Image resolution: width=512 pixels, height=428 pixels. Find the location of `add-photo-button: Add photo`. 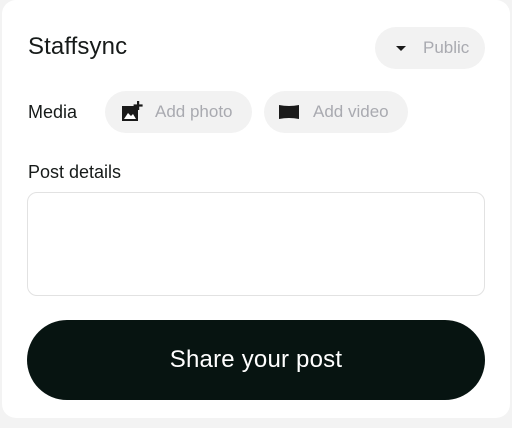

add-photo-button: Add photo is located at coordinates (178, 112).